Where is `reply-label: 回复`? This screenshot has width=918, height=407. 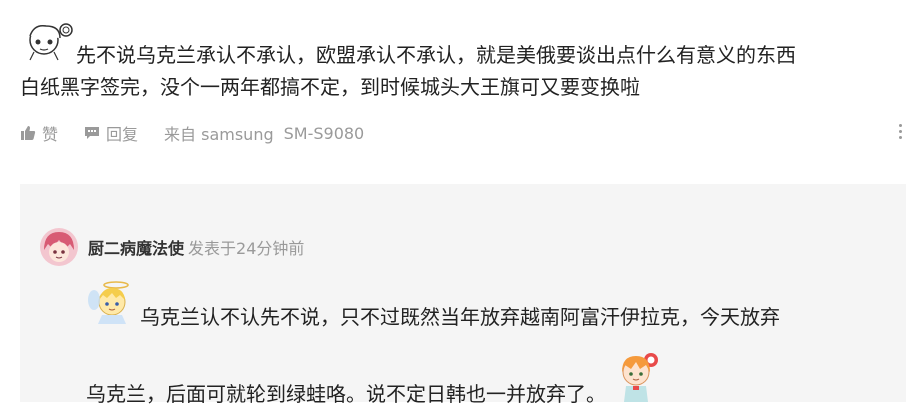
reply-label: 回复 is located at coordinates (122, 134).